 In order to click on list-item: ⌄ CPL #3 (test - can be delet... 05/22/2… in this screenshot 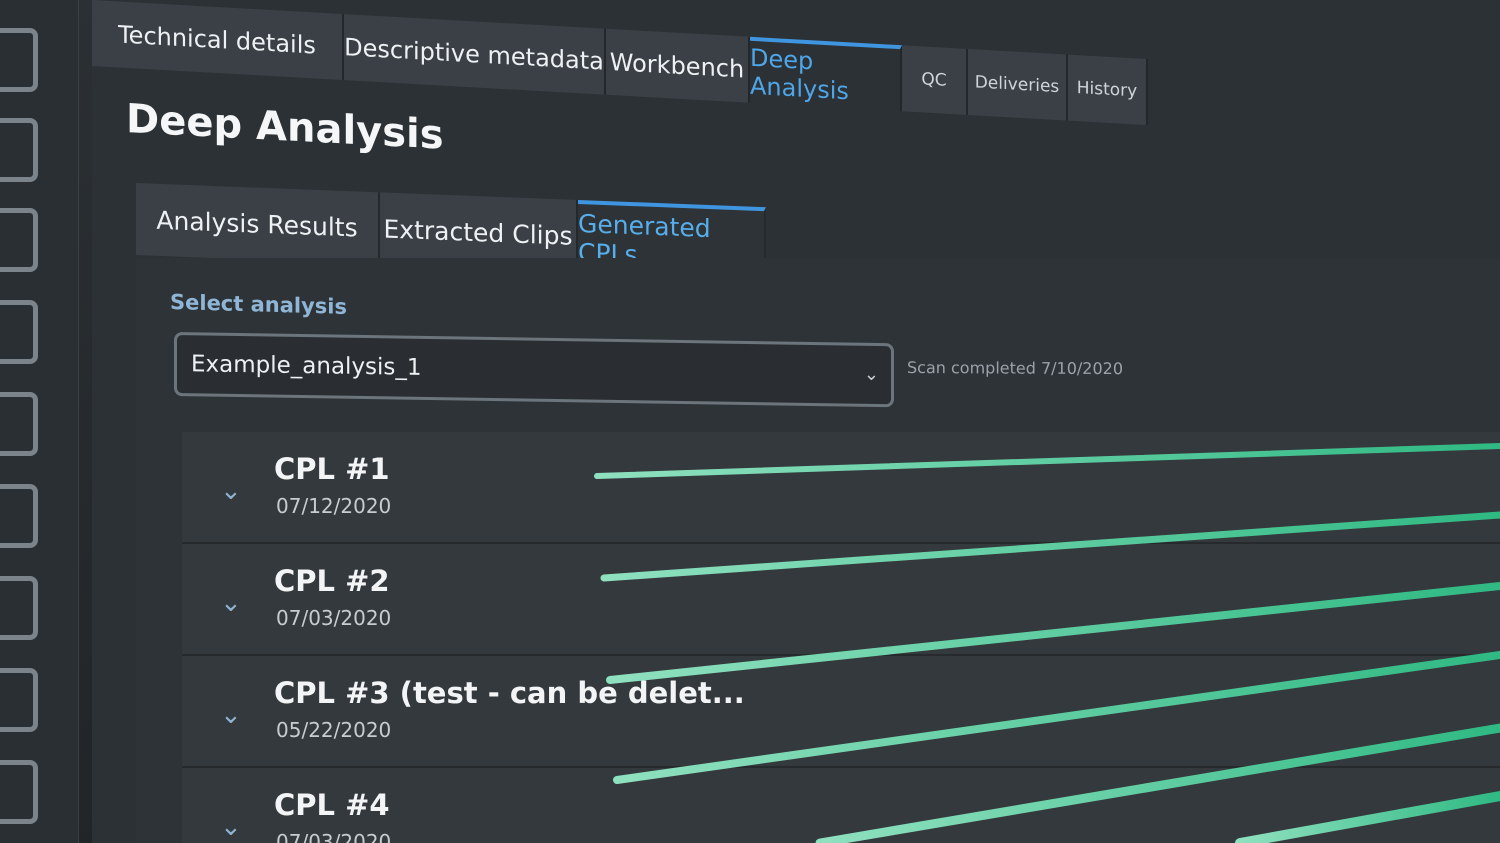, I will do `click(841, 712)`.